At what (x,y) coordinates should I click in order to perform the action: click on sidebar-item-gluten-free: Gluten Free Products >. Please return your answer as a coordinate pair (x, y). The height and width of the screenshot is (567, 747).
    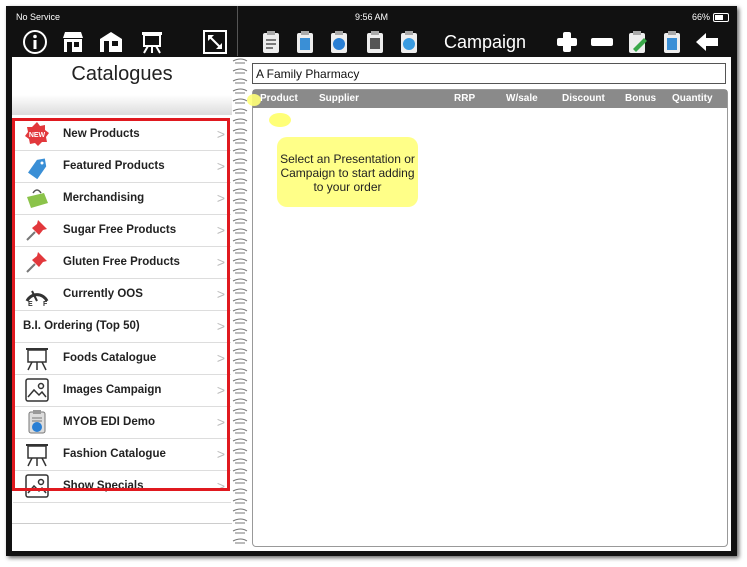
    Looking at the image, I should click on (122, 263).